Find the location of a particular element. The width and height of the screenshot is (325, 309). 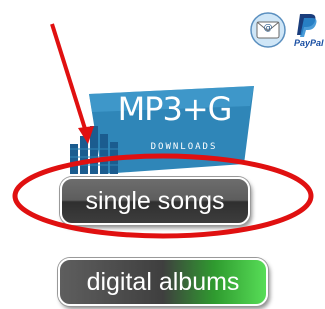

single-songs-button: single songs is located at coordinates (155, 201).